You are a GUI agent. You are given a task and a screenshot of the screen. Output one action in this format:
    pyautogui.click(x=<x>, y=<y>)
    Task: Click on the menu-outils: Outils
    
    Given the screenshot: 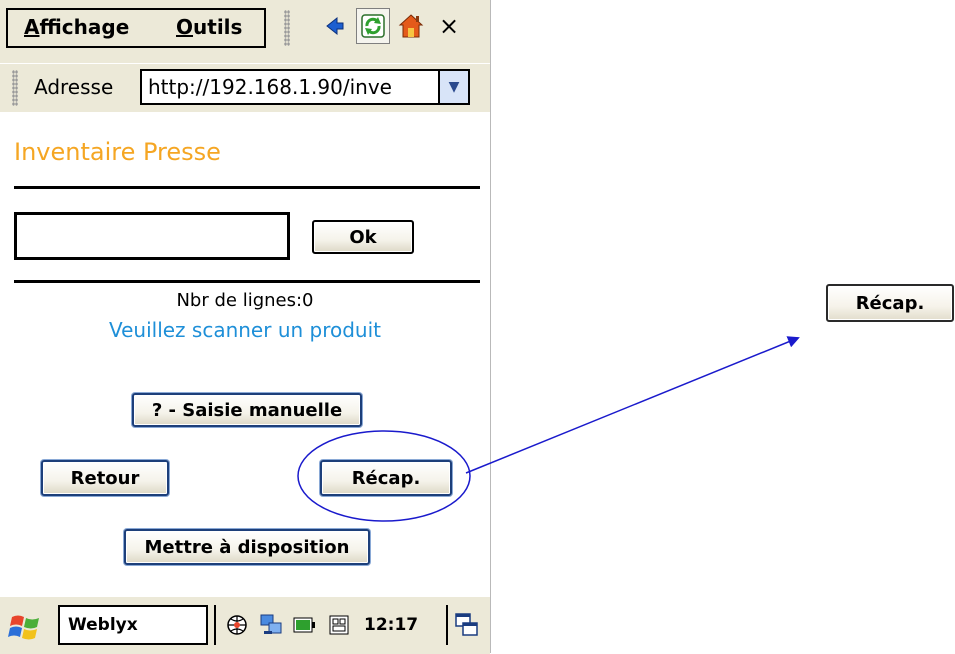 What is the action you would take?
    pyautogui.click(x=209, y=27)
    